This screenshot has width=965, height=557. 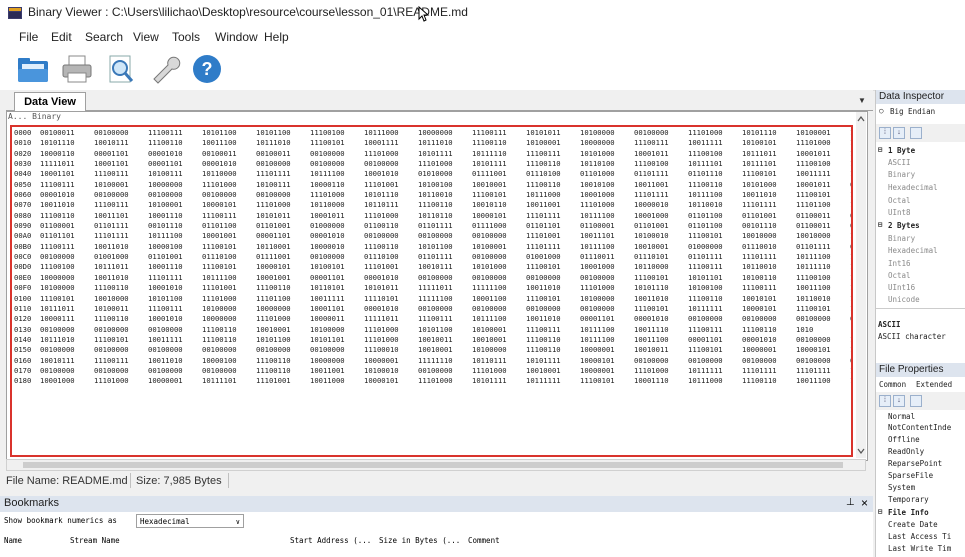 What do you see at coordinates (445, 247) in the screenshot?
I see `byte-cell: 10101100` at bounding box center [445, 247].